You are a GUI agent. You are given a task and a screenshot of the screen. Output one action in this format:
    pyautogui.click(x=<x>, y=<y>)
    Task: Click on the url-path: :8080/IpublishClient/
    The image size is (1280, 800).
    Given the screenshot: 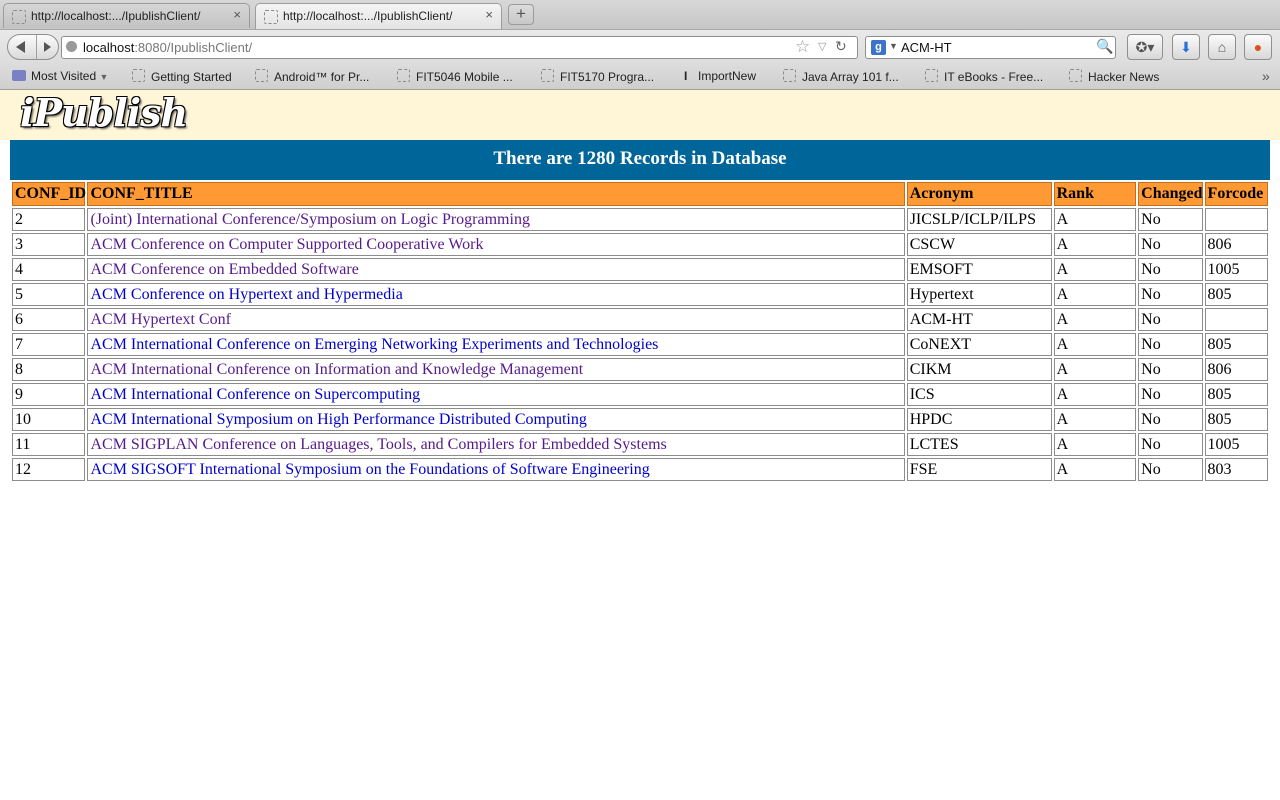 What is the action you would take?
    pyautogui.click(x=193, y=47)
    